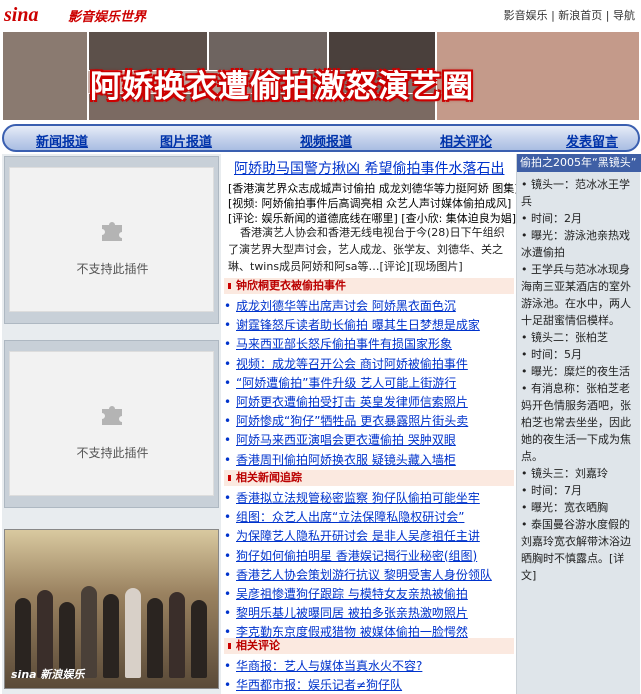 The width and height of the screenshot is (641, 694). What do you see at coordinates (346, 440) in the screenshot?
I see `news-link: 阿娇马来西亚演唱会更衣遭偷拍 哭肿双眼` at bounding box center [346, 440].